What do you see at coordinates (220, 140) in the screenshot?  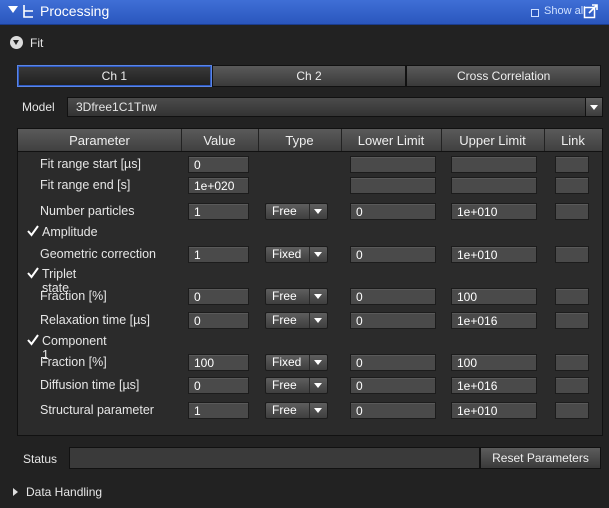 I see `header-value: Value` at bounding box center [220, 140].